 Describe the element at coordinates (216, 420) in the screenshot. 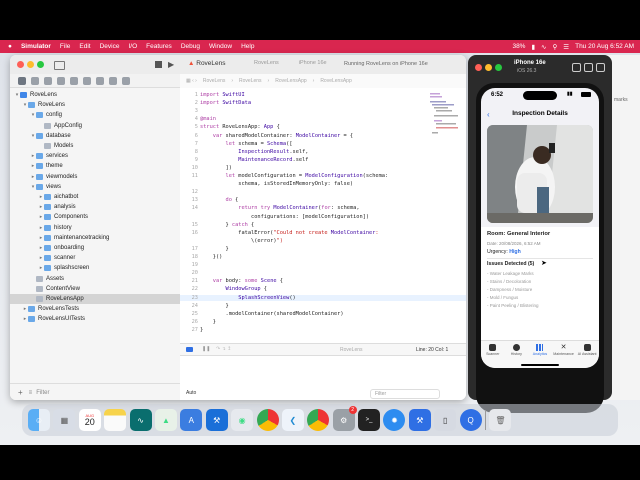

I see `xcode-icon: ⚒` at that location.